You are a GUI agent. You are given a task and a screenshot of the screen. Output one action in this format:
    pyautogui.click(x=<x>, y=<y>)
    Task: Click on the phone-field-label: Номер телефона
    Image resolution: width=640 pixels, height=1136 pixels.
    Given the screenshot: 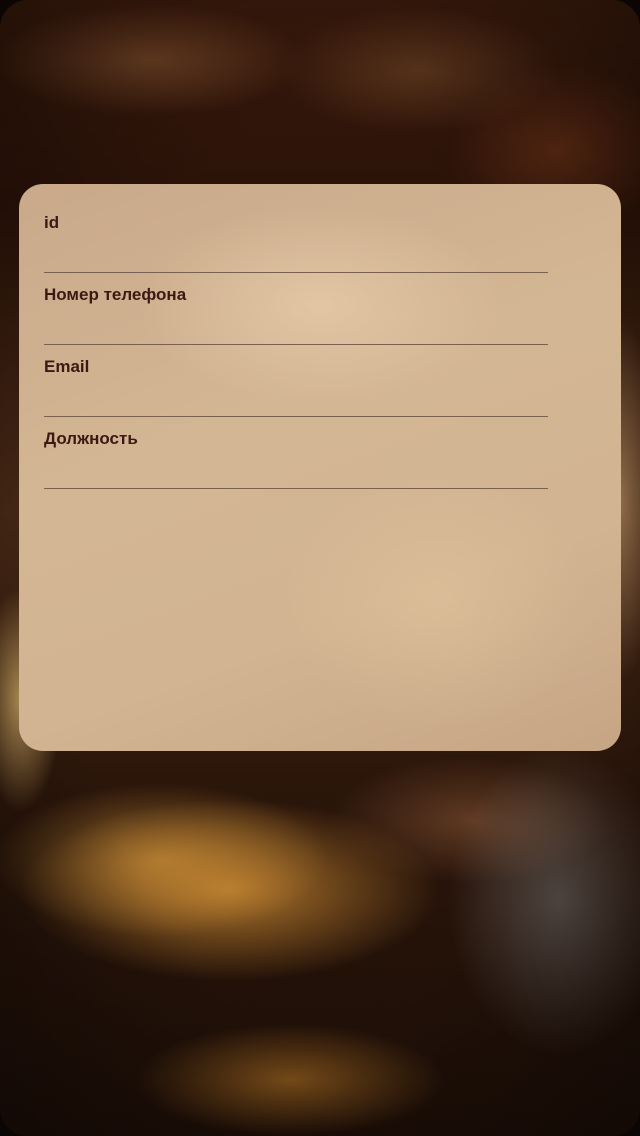 What is the action you would take?
    pyautogui.click(x=115, y=294)
    